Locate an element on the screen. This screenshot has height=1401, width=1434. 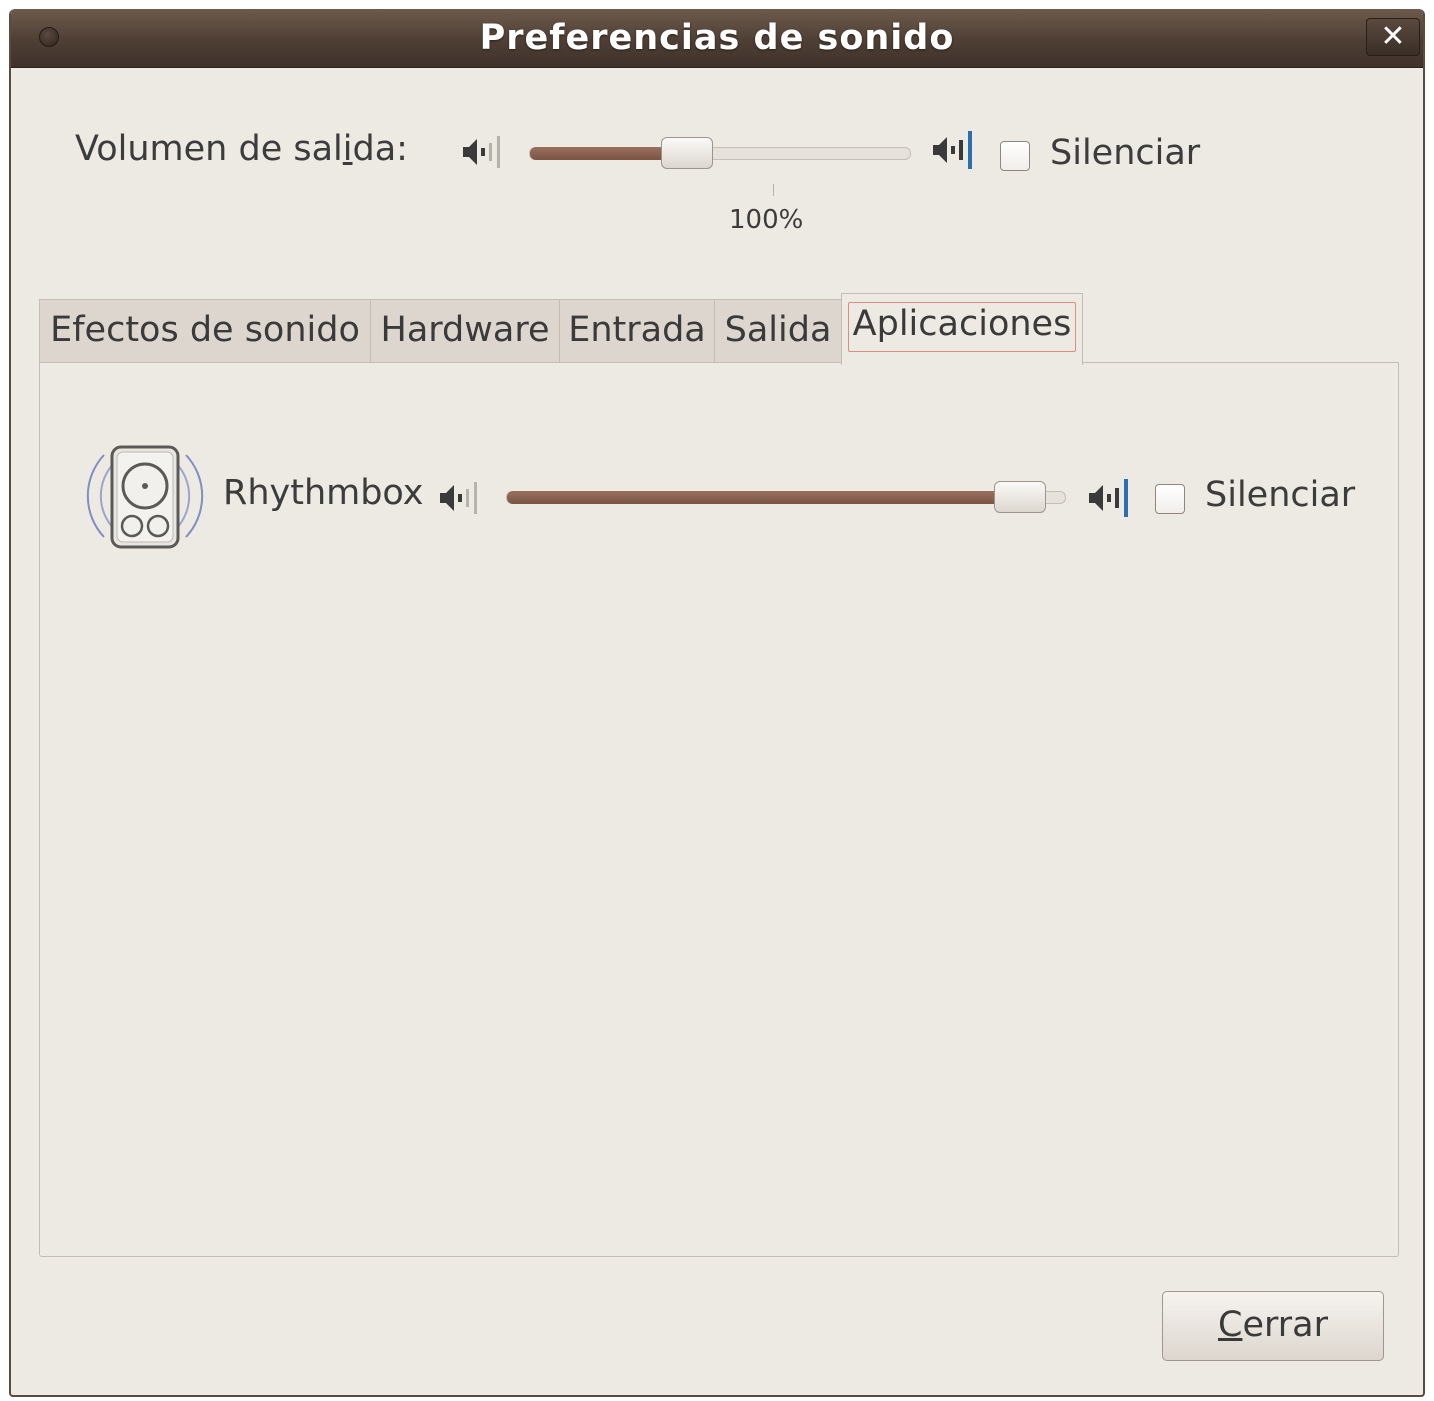
rhythmbox-mute-label: Silenciar is located at coordinates (1280, 495).